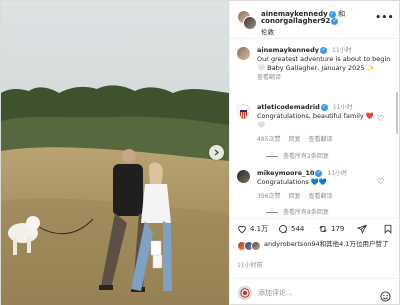 The height and width of the screenshot is (305, 400). I want to click on comment-count: 544, so click(298, 229).